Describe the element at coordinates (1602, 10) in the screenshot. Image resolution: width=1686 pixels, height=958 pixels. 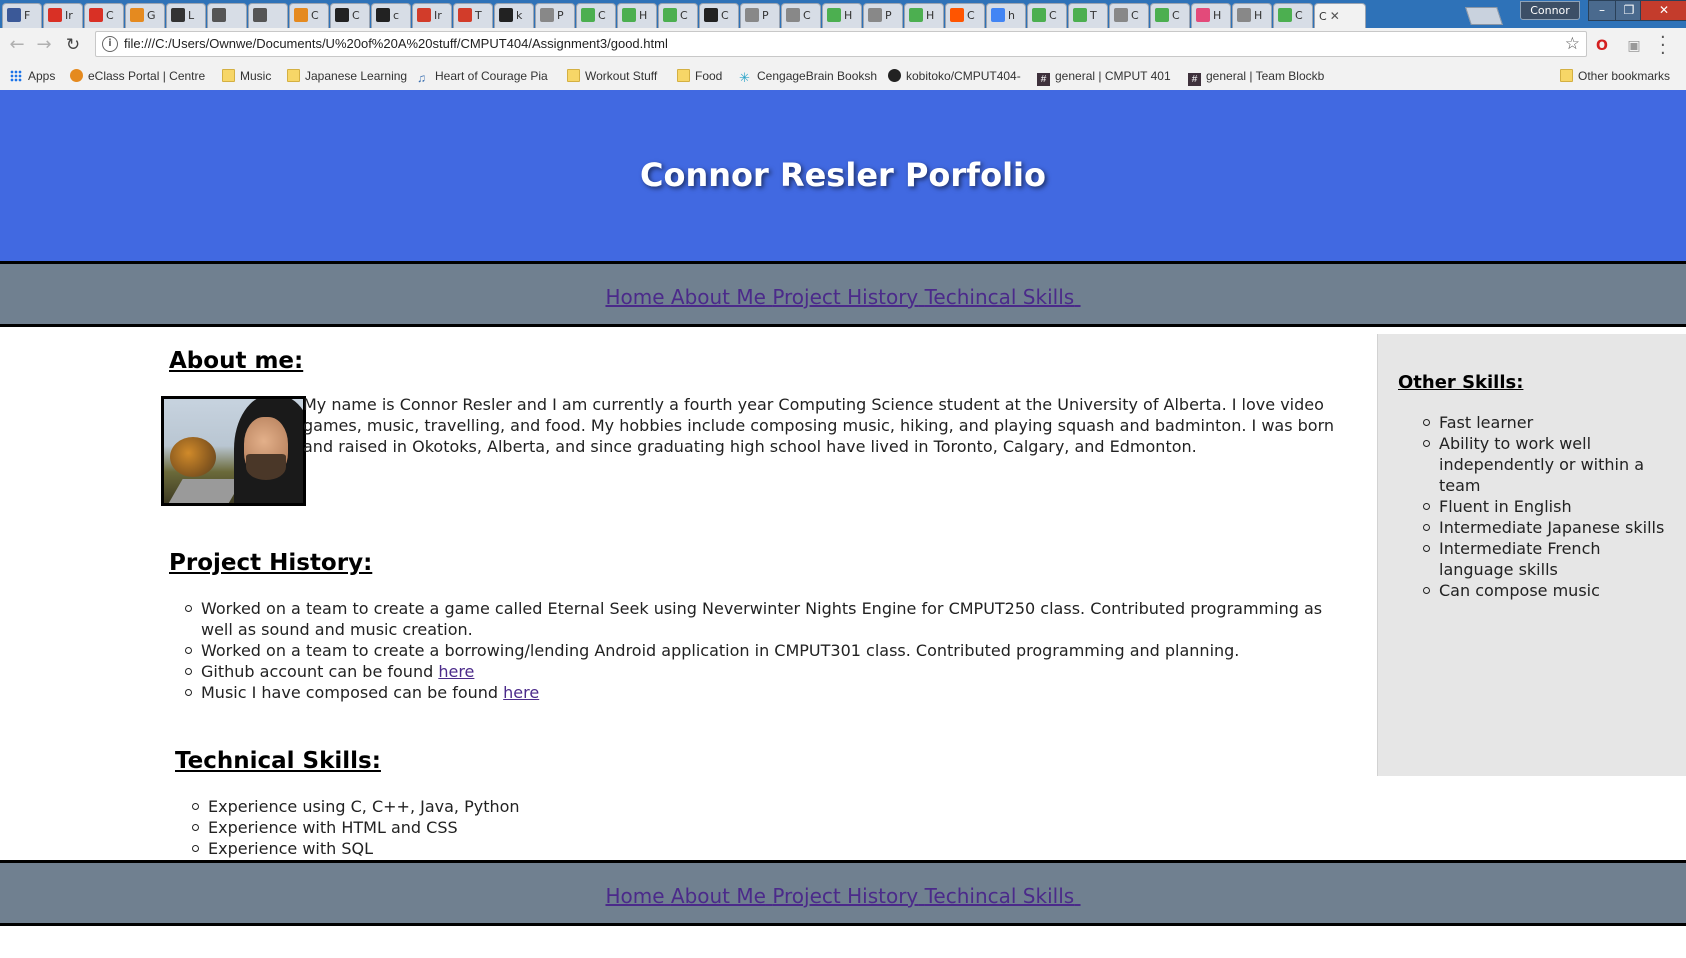
I see `minimize-button: –` at that location.